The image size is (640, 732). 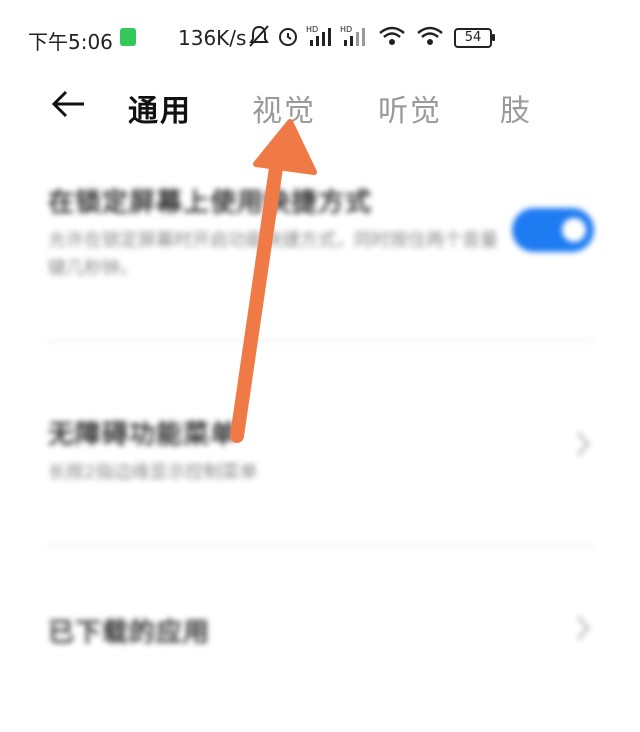 I want to click on annotation-arrow, so click(x=273, y=281).